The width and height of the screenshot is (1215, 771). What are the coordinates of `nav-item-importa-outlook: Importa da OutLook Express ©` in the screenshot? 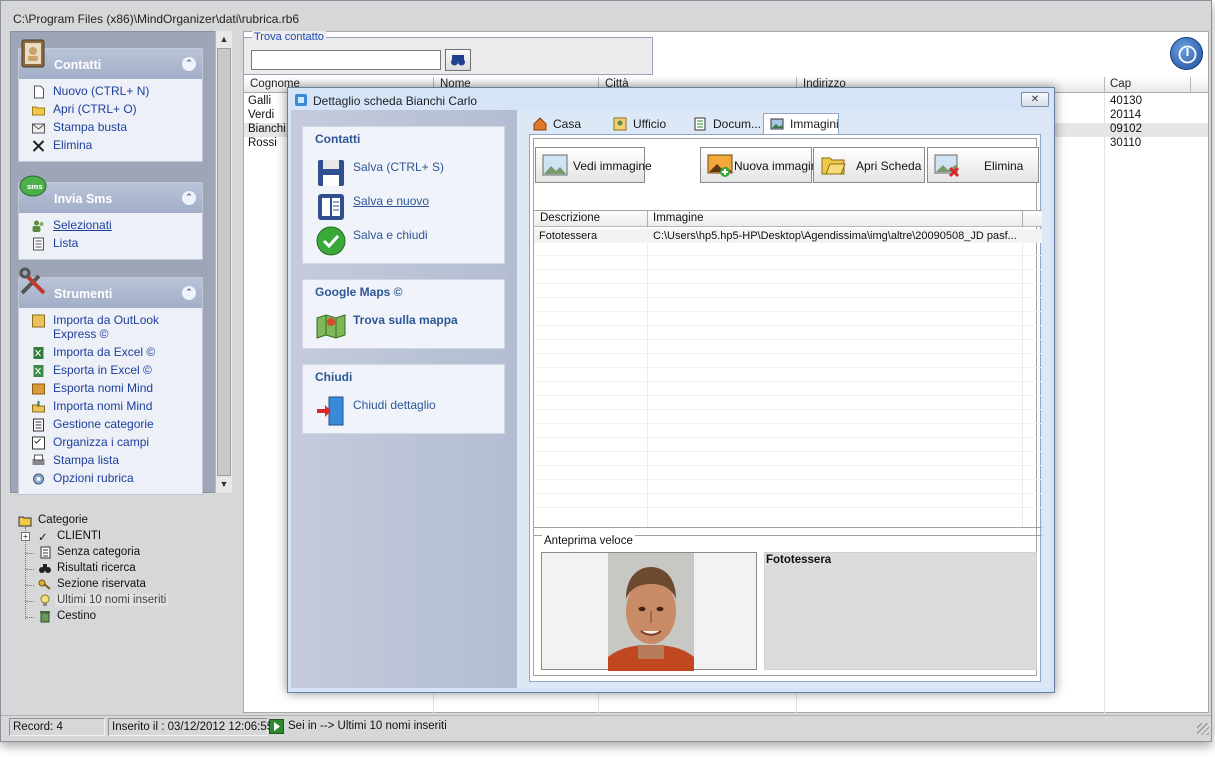 It's located at (110, 328).